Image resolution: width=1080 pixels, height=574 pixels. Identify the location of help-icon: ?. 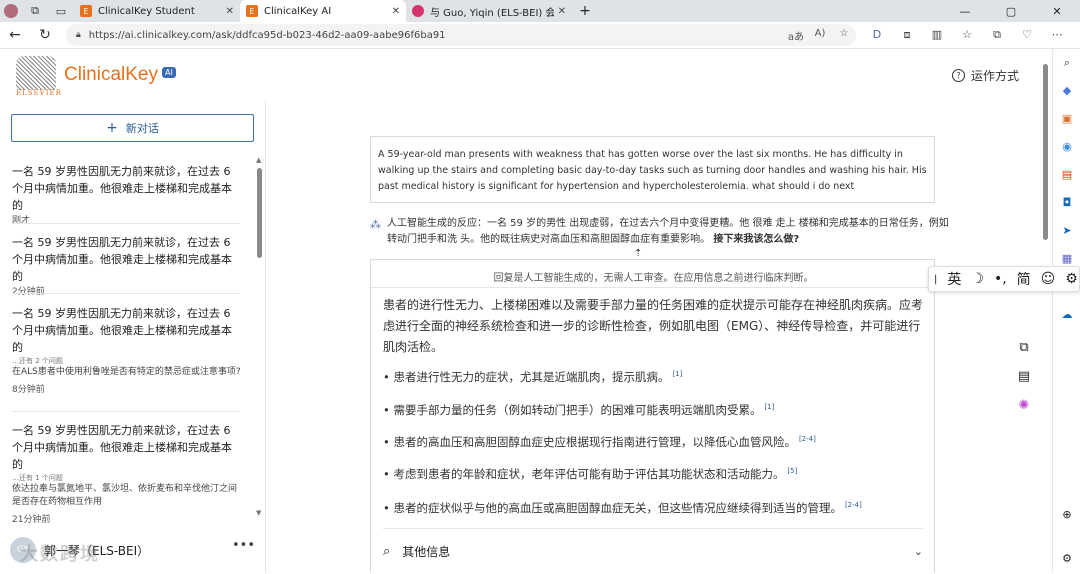
(958, 75).